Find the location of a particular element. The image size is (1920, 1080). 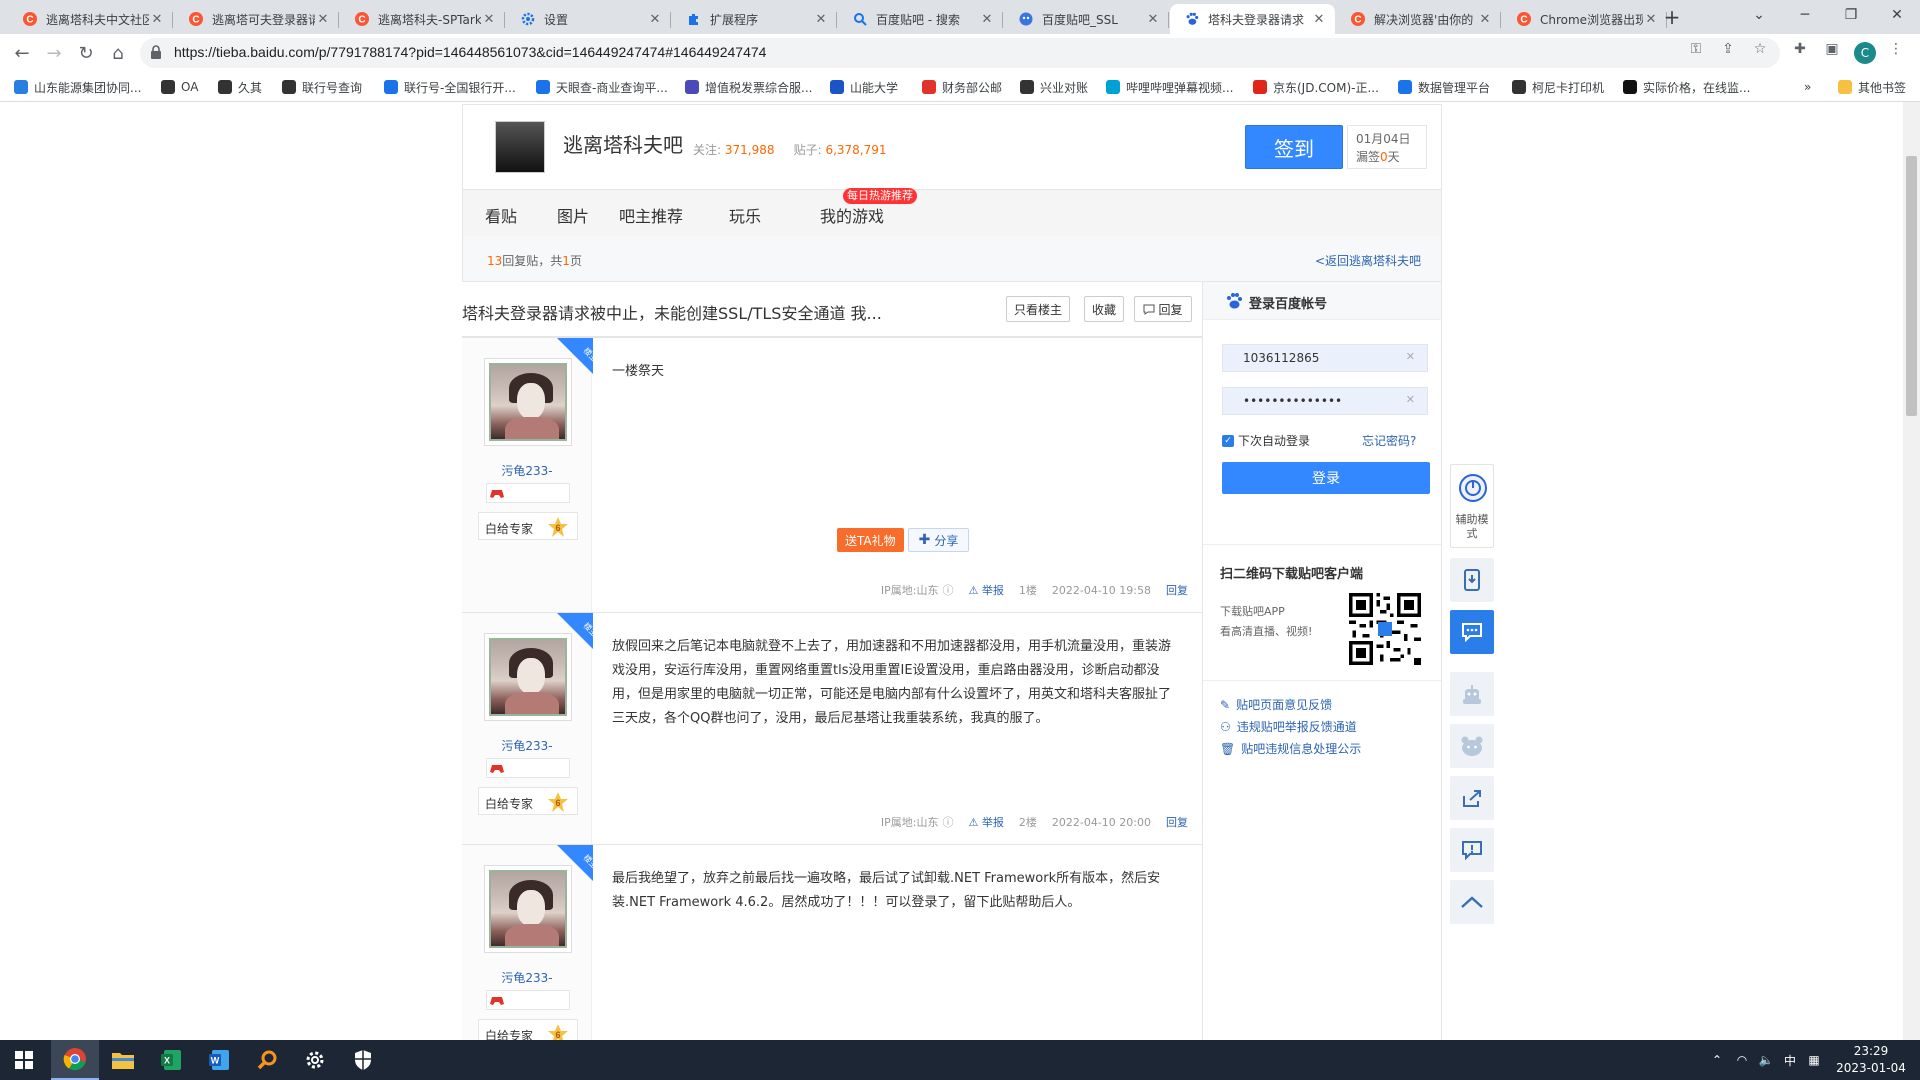

scrollbar-thumb is located at coordinates (1911, 286).